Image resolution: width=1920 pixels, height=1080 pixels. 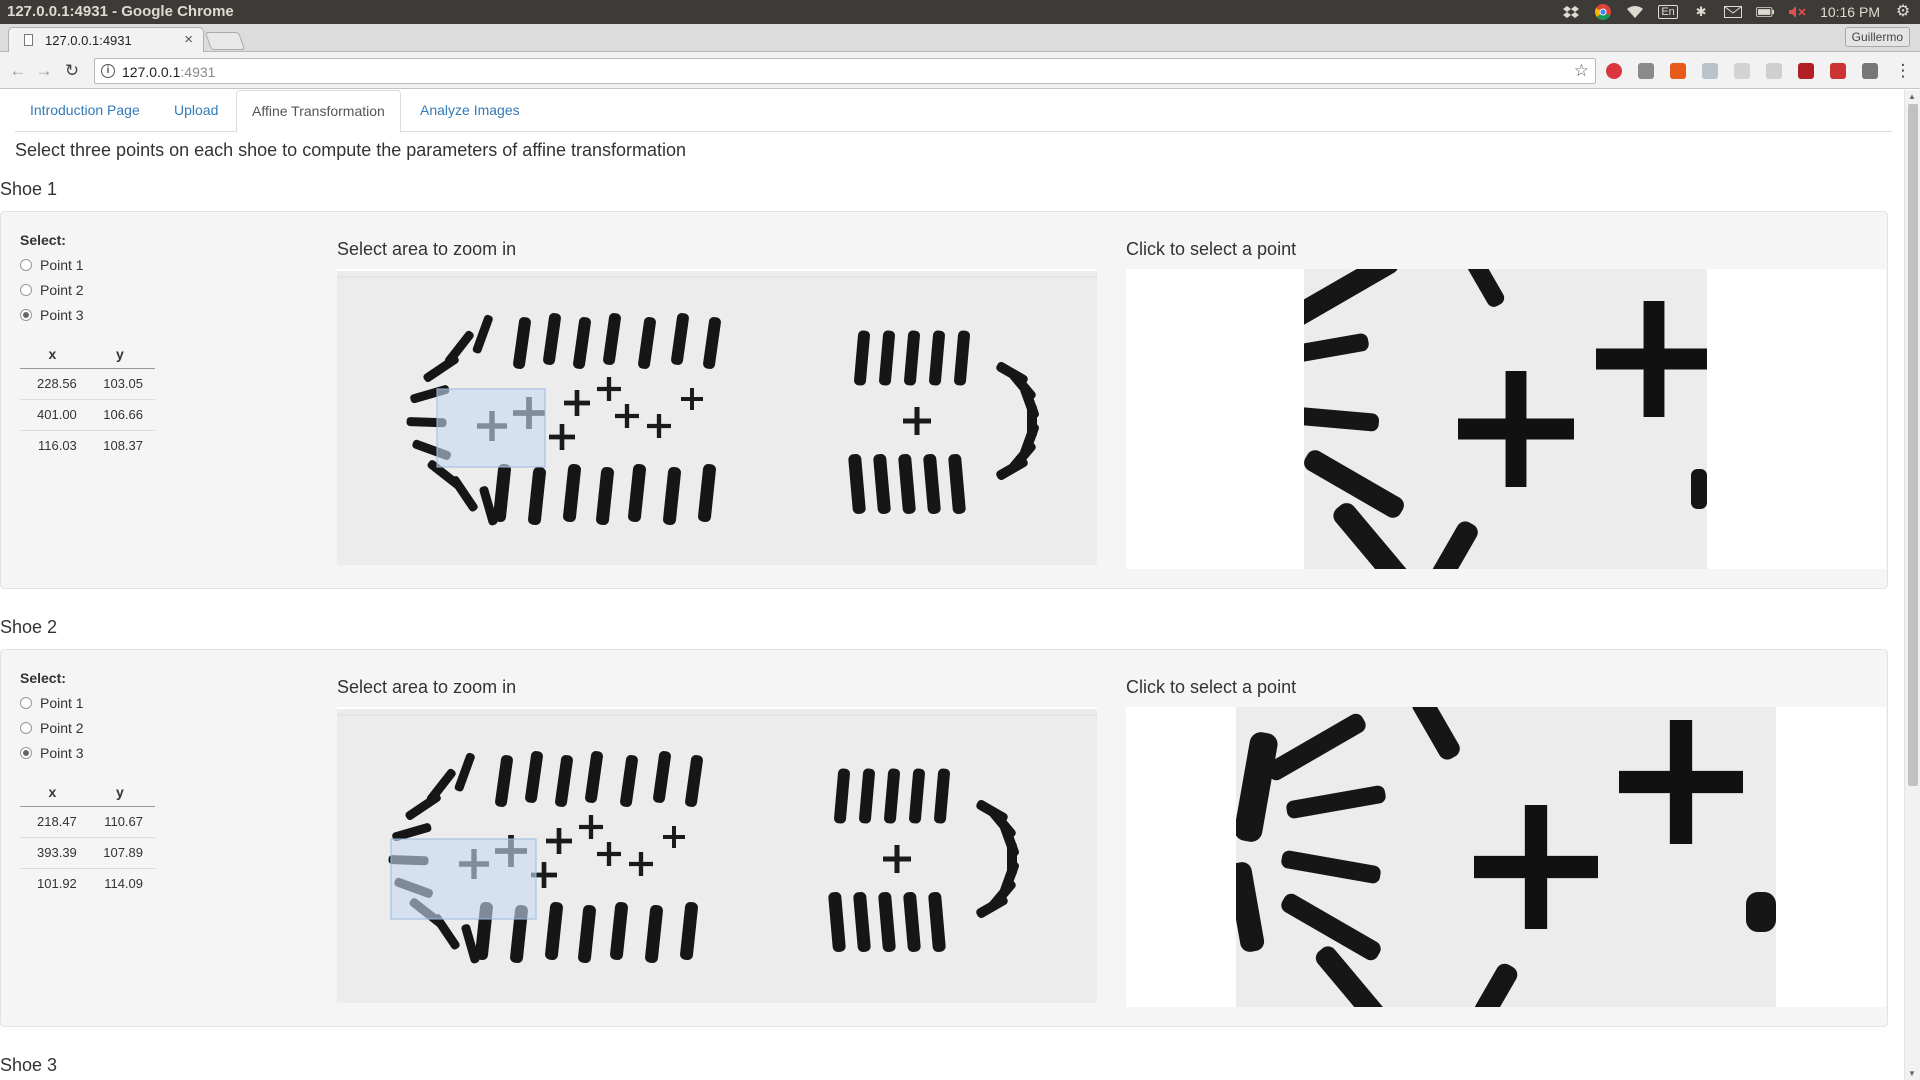 What do you see at coordinates (52, 445) in the screenshot?
I see `cell-x: 116.03` at bounding box center [52, 445].